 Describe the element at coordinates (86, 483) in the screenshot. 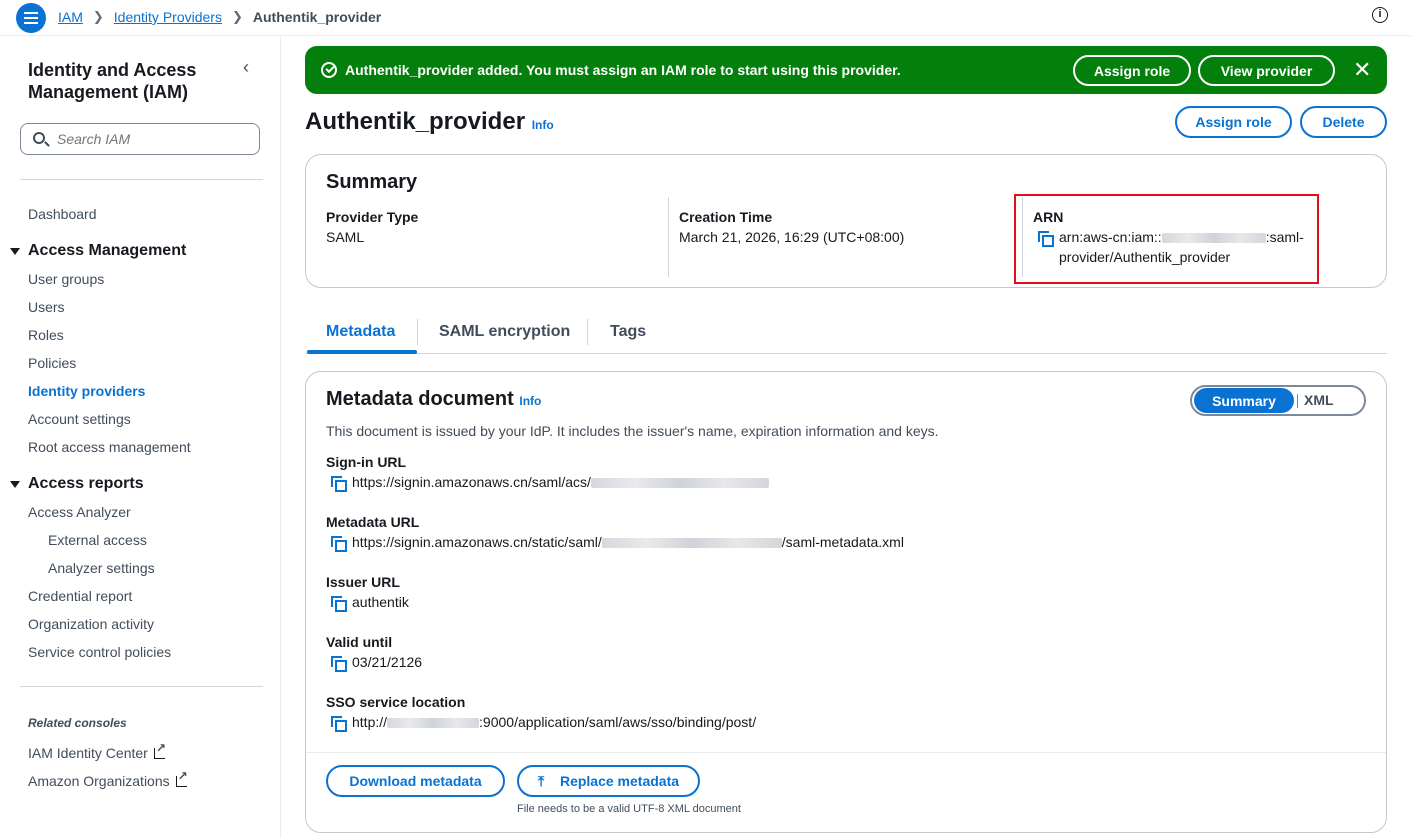

I see `section-heading: Access reports` at that location.